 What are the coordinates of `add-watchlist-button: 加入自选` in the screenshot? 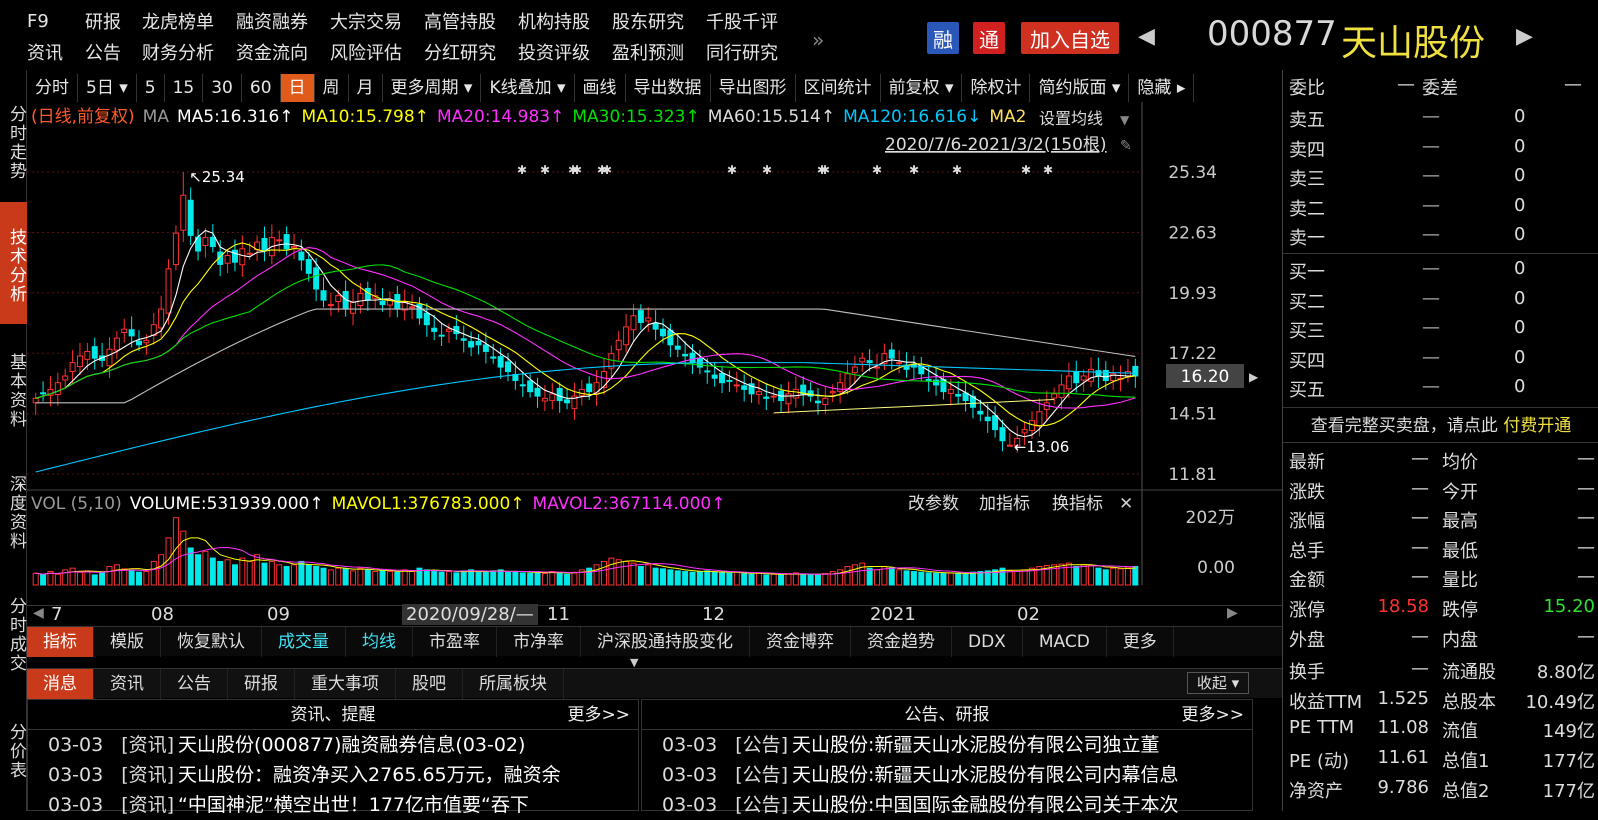 It's located at (1070, 38).